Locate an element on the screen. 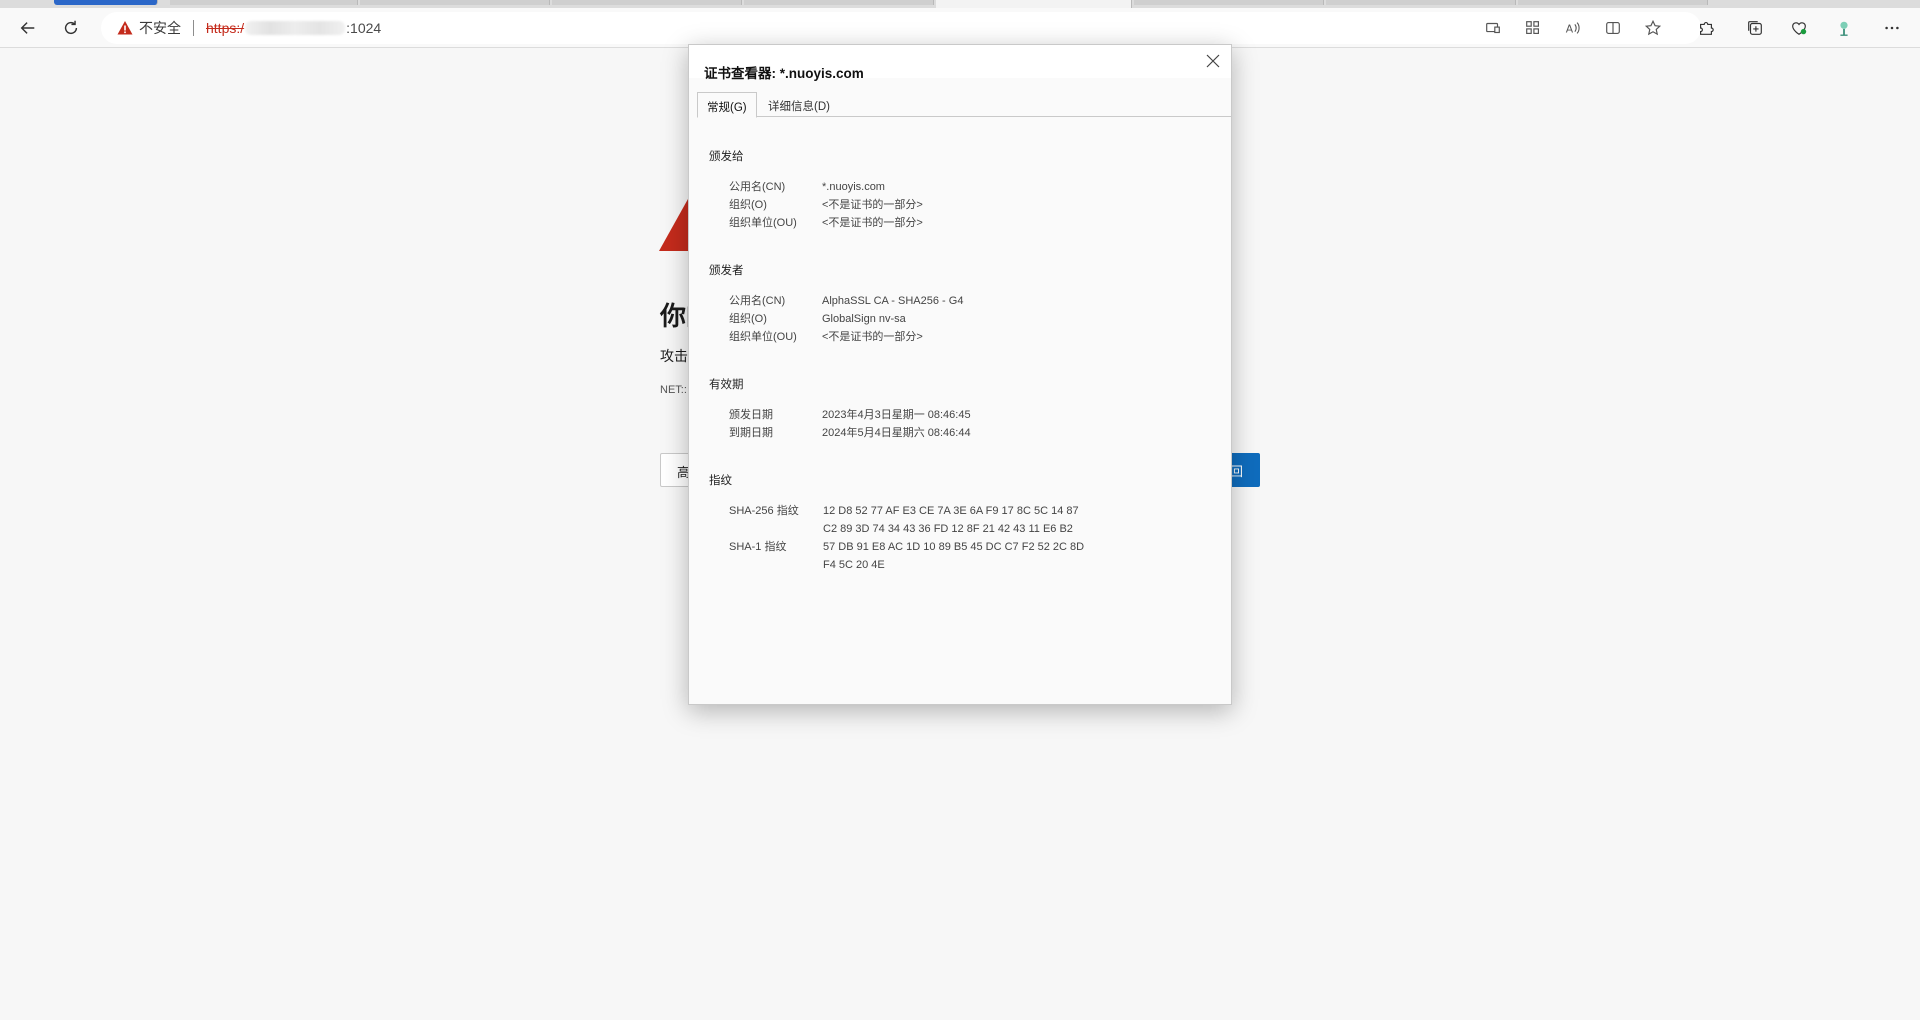 The width and height of the screenshot is (1920, 1020). error-code: NET:: is located at coordinates (673, 390).